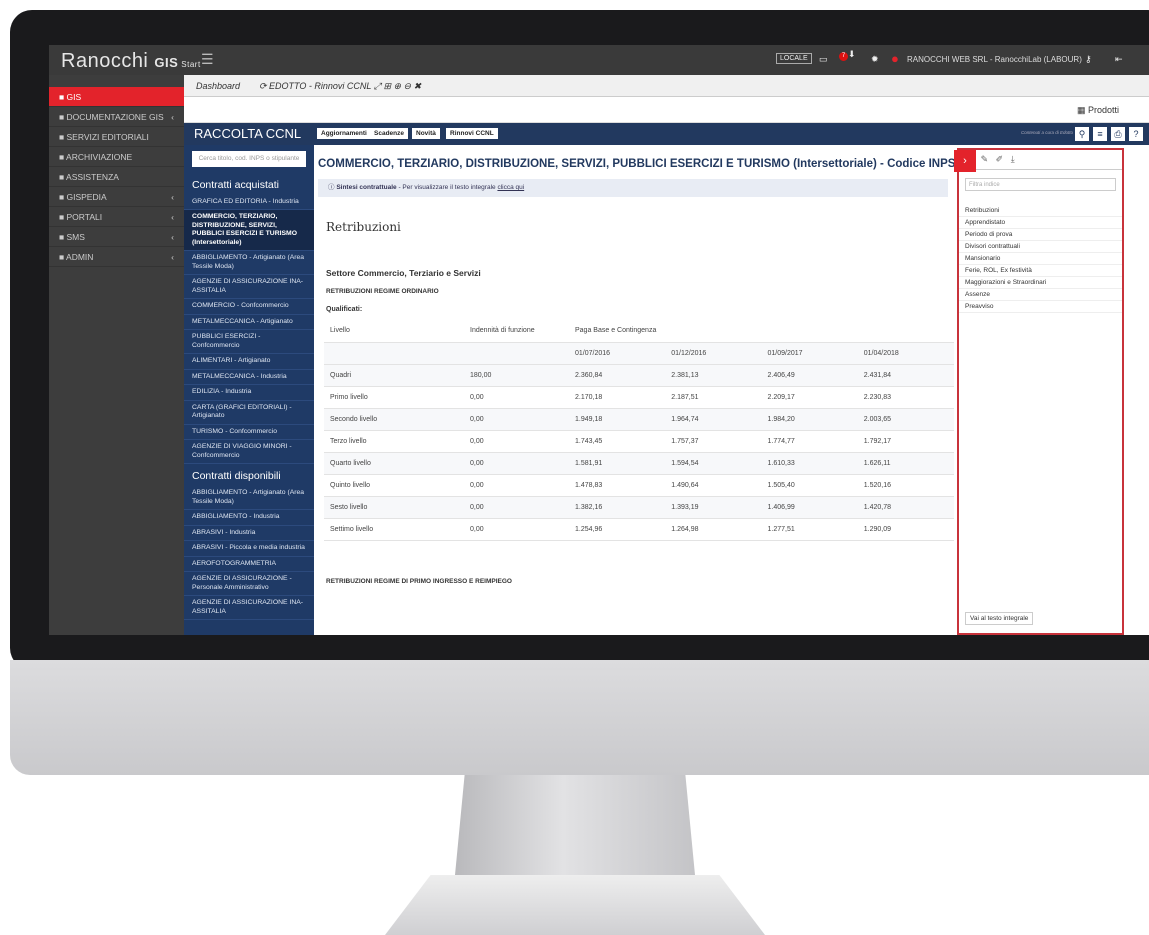 The image size is (1149, 935). What do you see at coordinates (116, 237) in the screenshot?
I see `nav-item-sms: ■ SMS ‹` at bounding box center [116, 237].